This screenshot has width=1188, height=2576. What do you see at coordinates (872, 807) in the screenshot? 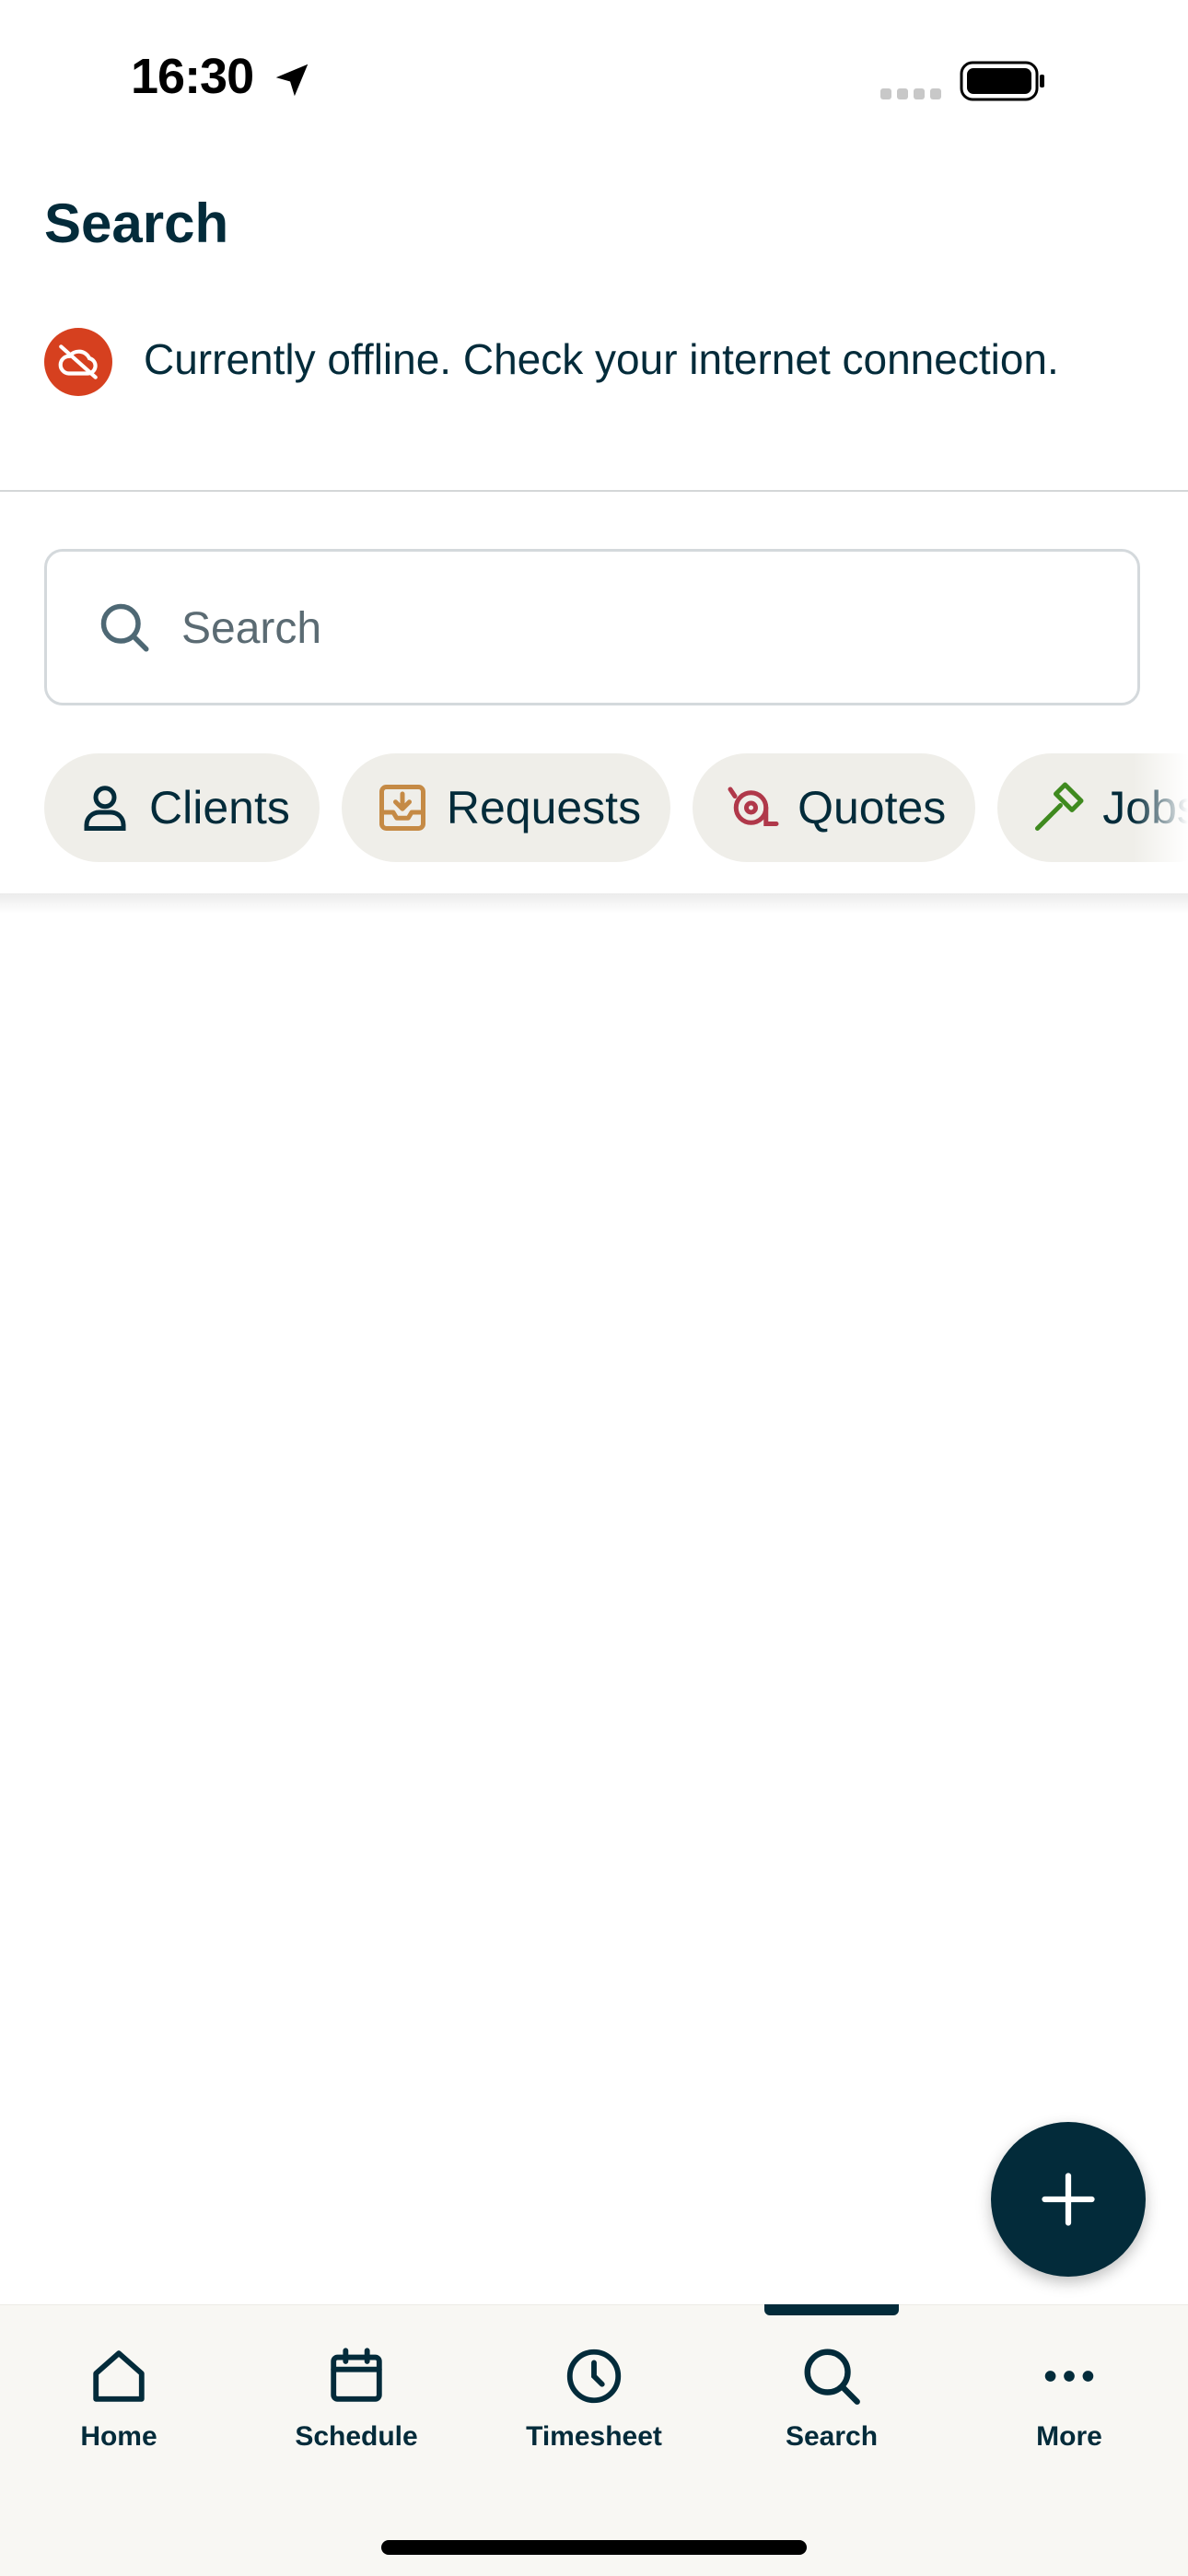
I see `chip-quotes-label: Quotes` at bounding box center [872, 807].